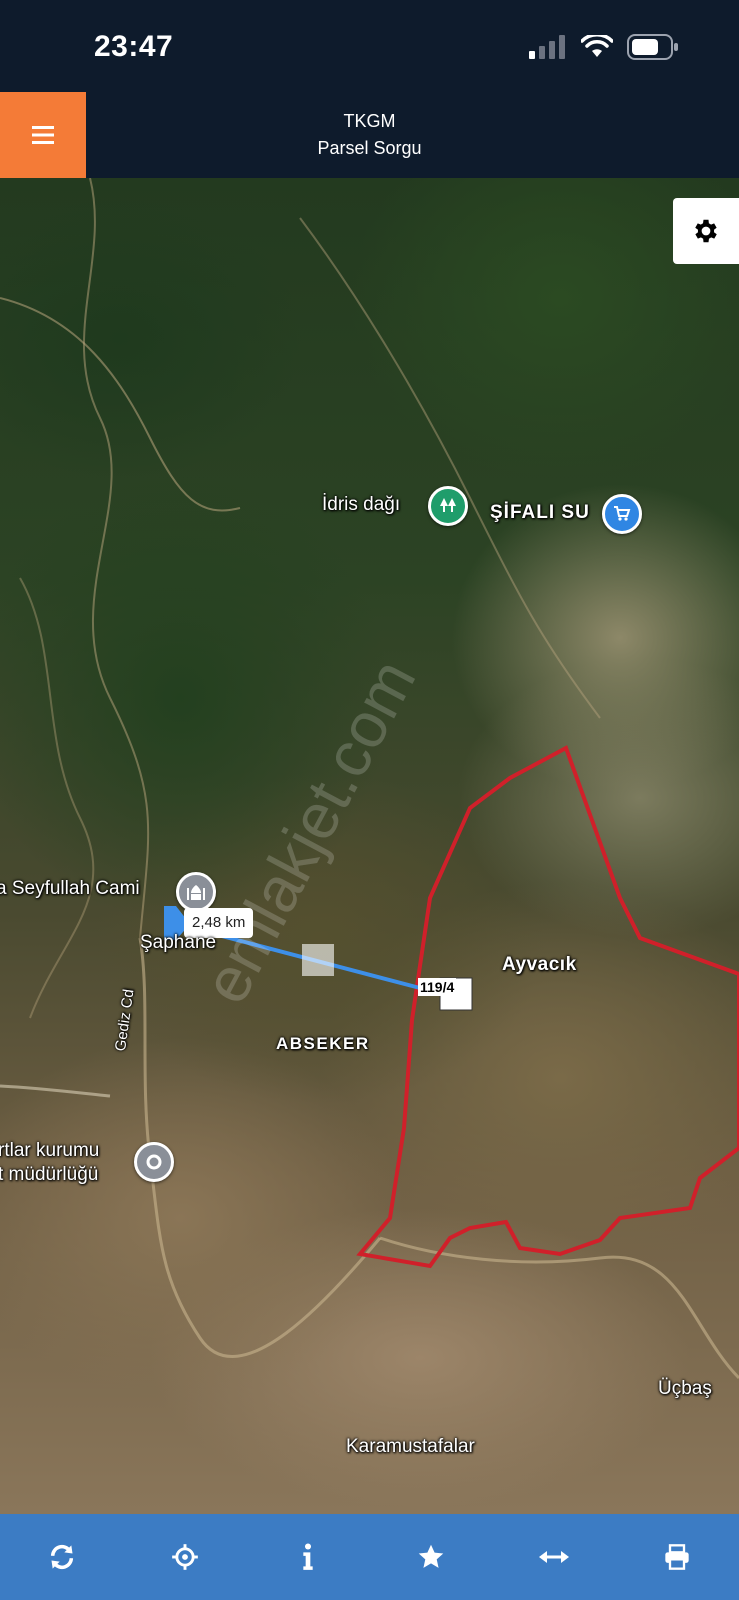 The height and width of the screenshot is (1600, 739). What do you see at coordinates (369, 148) in the screenshot?
I see `app-subtitle: Parsel Sorgu` at bounding box center [369, 148].